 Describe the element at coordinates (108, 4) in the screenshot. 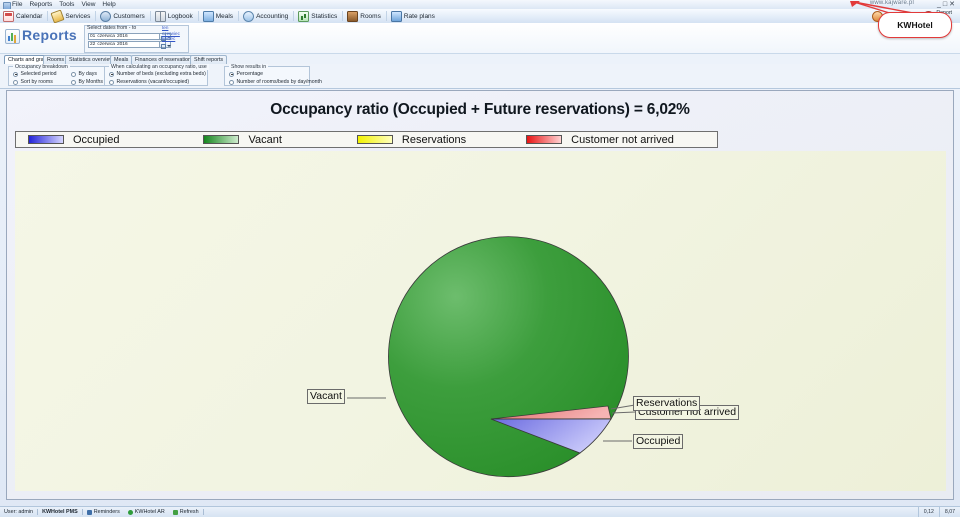

I see `menu-item-help: Help` at that location.